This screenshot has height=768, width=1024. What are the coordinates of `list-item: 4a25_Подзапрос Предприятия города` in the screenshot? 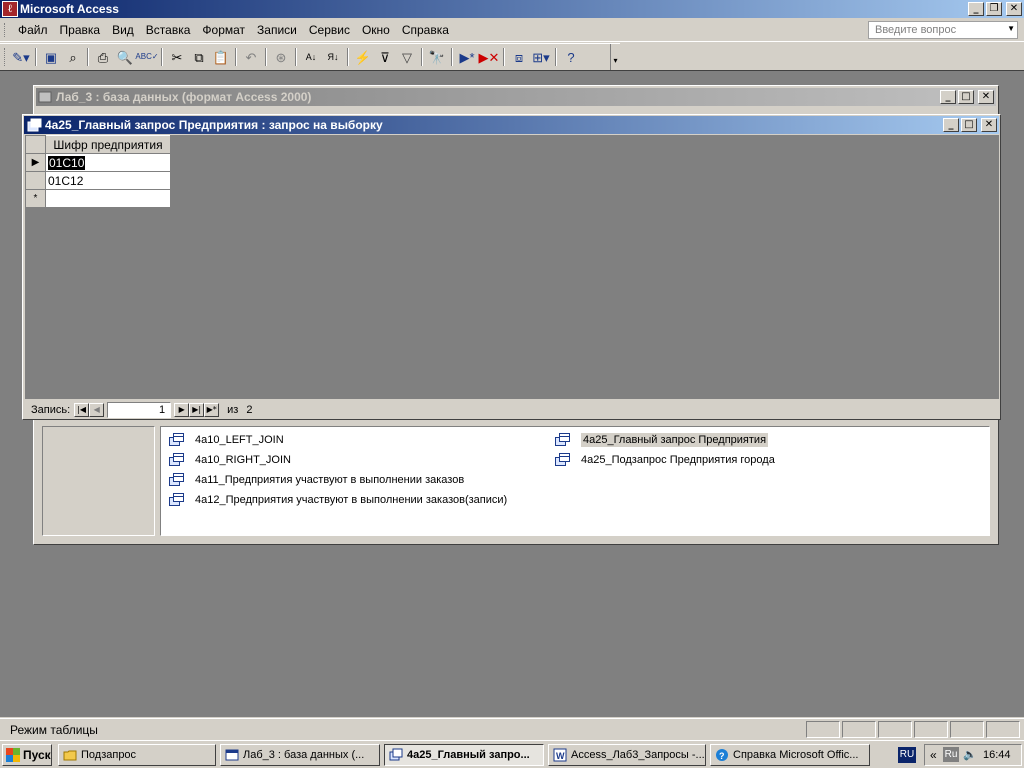 It's located at (665, 460).